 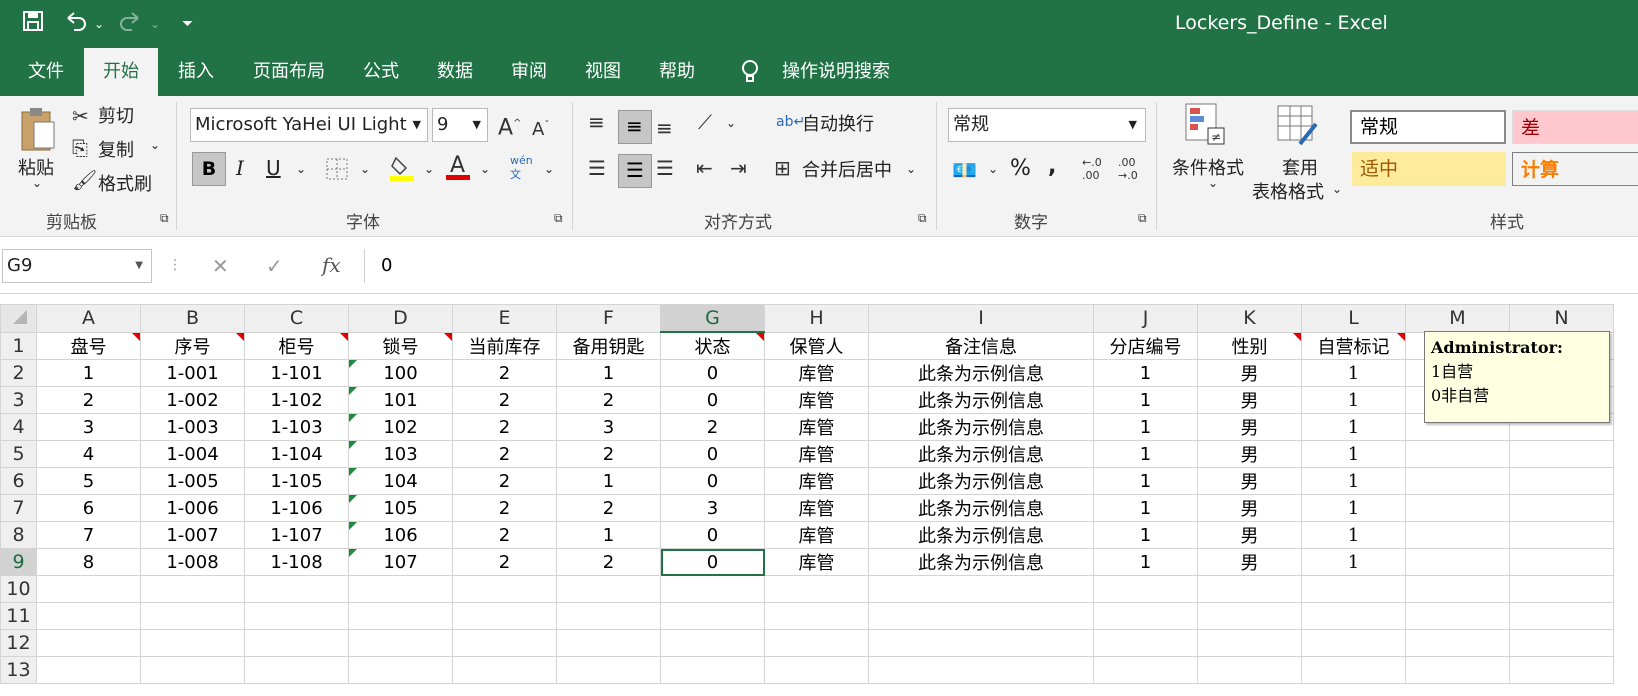 What do you see at coordinates (816, 481) in the screenshot?
I see `cell-h6: 库管` at bounding box center [816, 481].